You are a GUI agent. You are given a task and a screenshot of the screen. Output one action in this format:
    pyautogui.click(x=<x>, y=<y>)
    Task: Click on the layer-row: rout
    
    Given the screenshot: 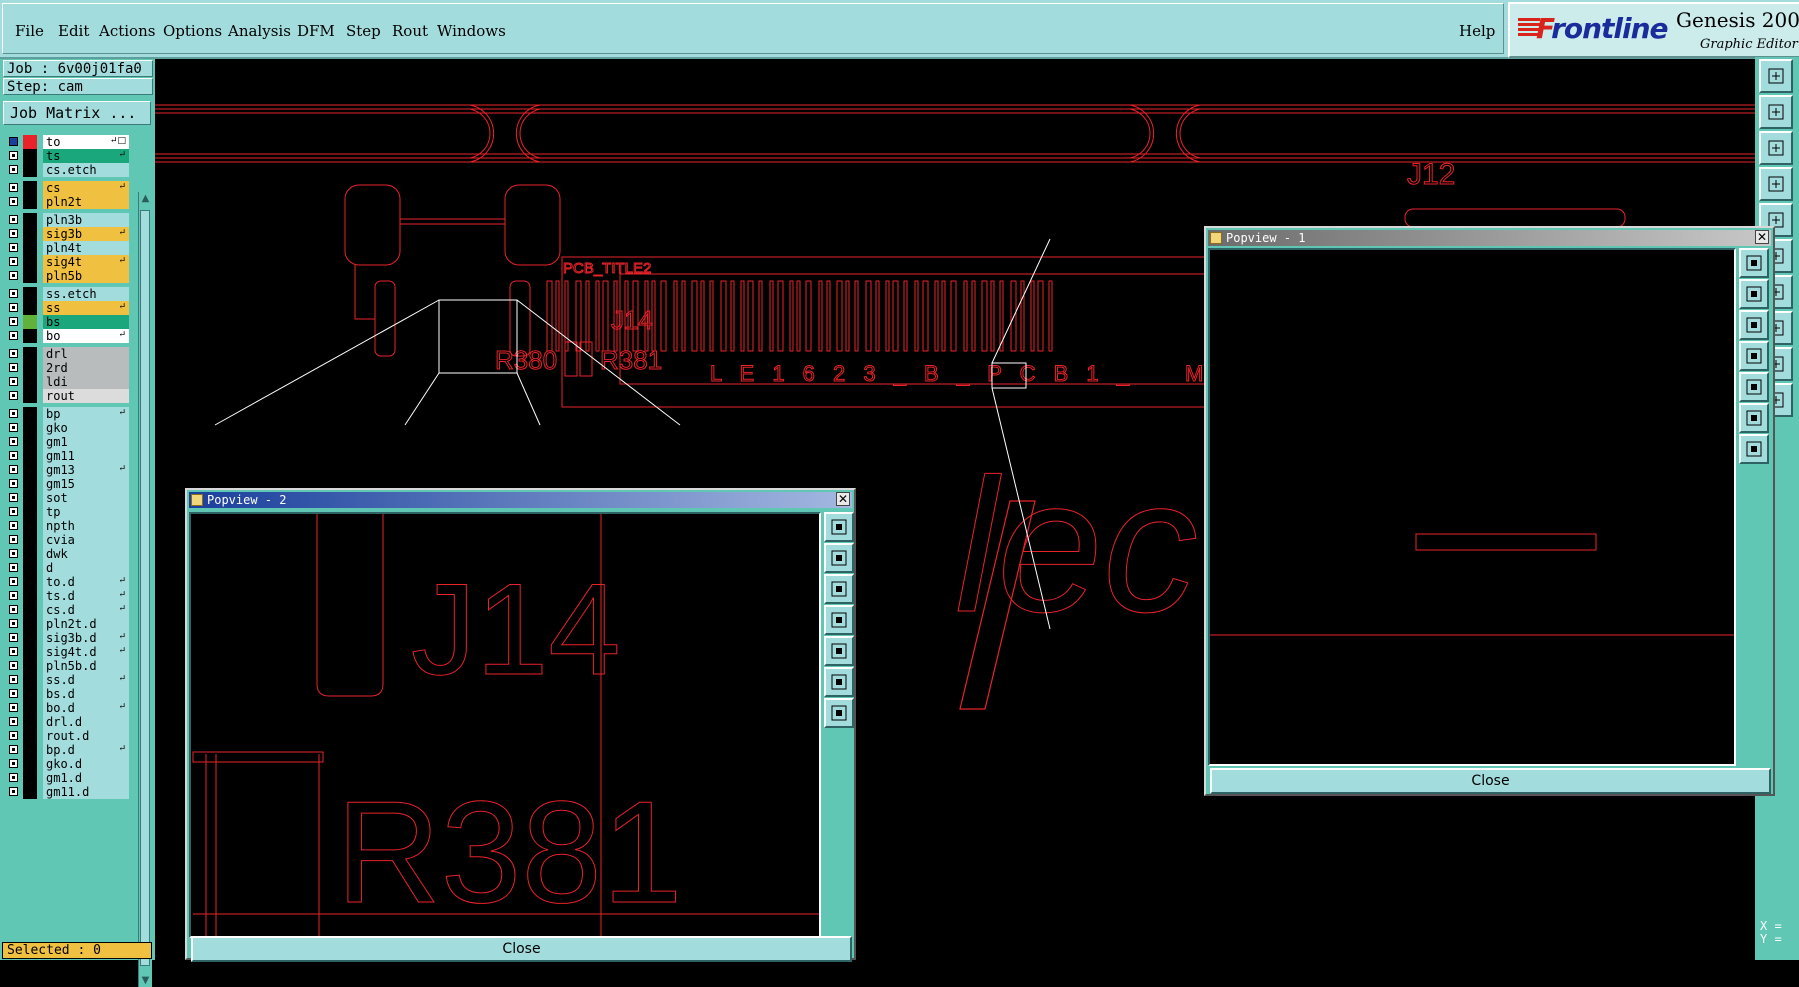 What is the action you would take?
    pyautogui.click(x=68, y=396)
    